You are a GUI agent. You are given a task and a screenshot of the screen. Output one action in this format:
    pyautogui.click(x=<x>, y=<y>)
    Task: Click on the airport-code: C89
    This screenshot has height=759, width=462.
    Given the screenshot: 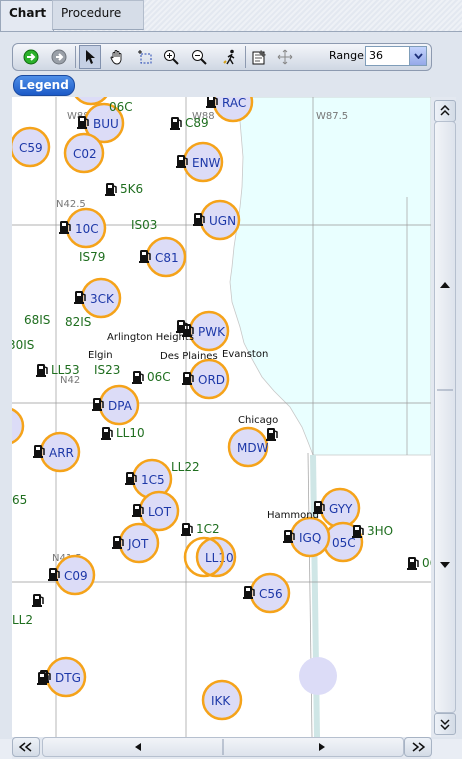 What is the action you would take?
    pyautogui.click(x=197, y=123)
    